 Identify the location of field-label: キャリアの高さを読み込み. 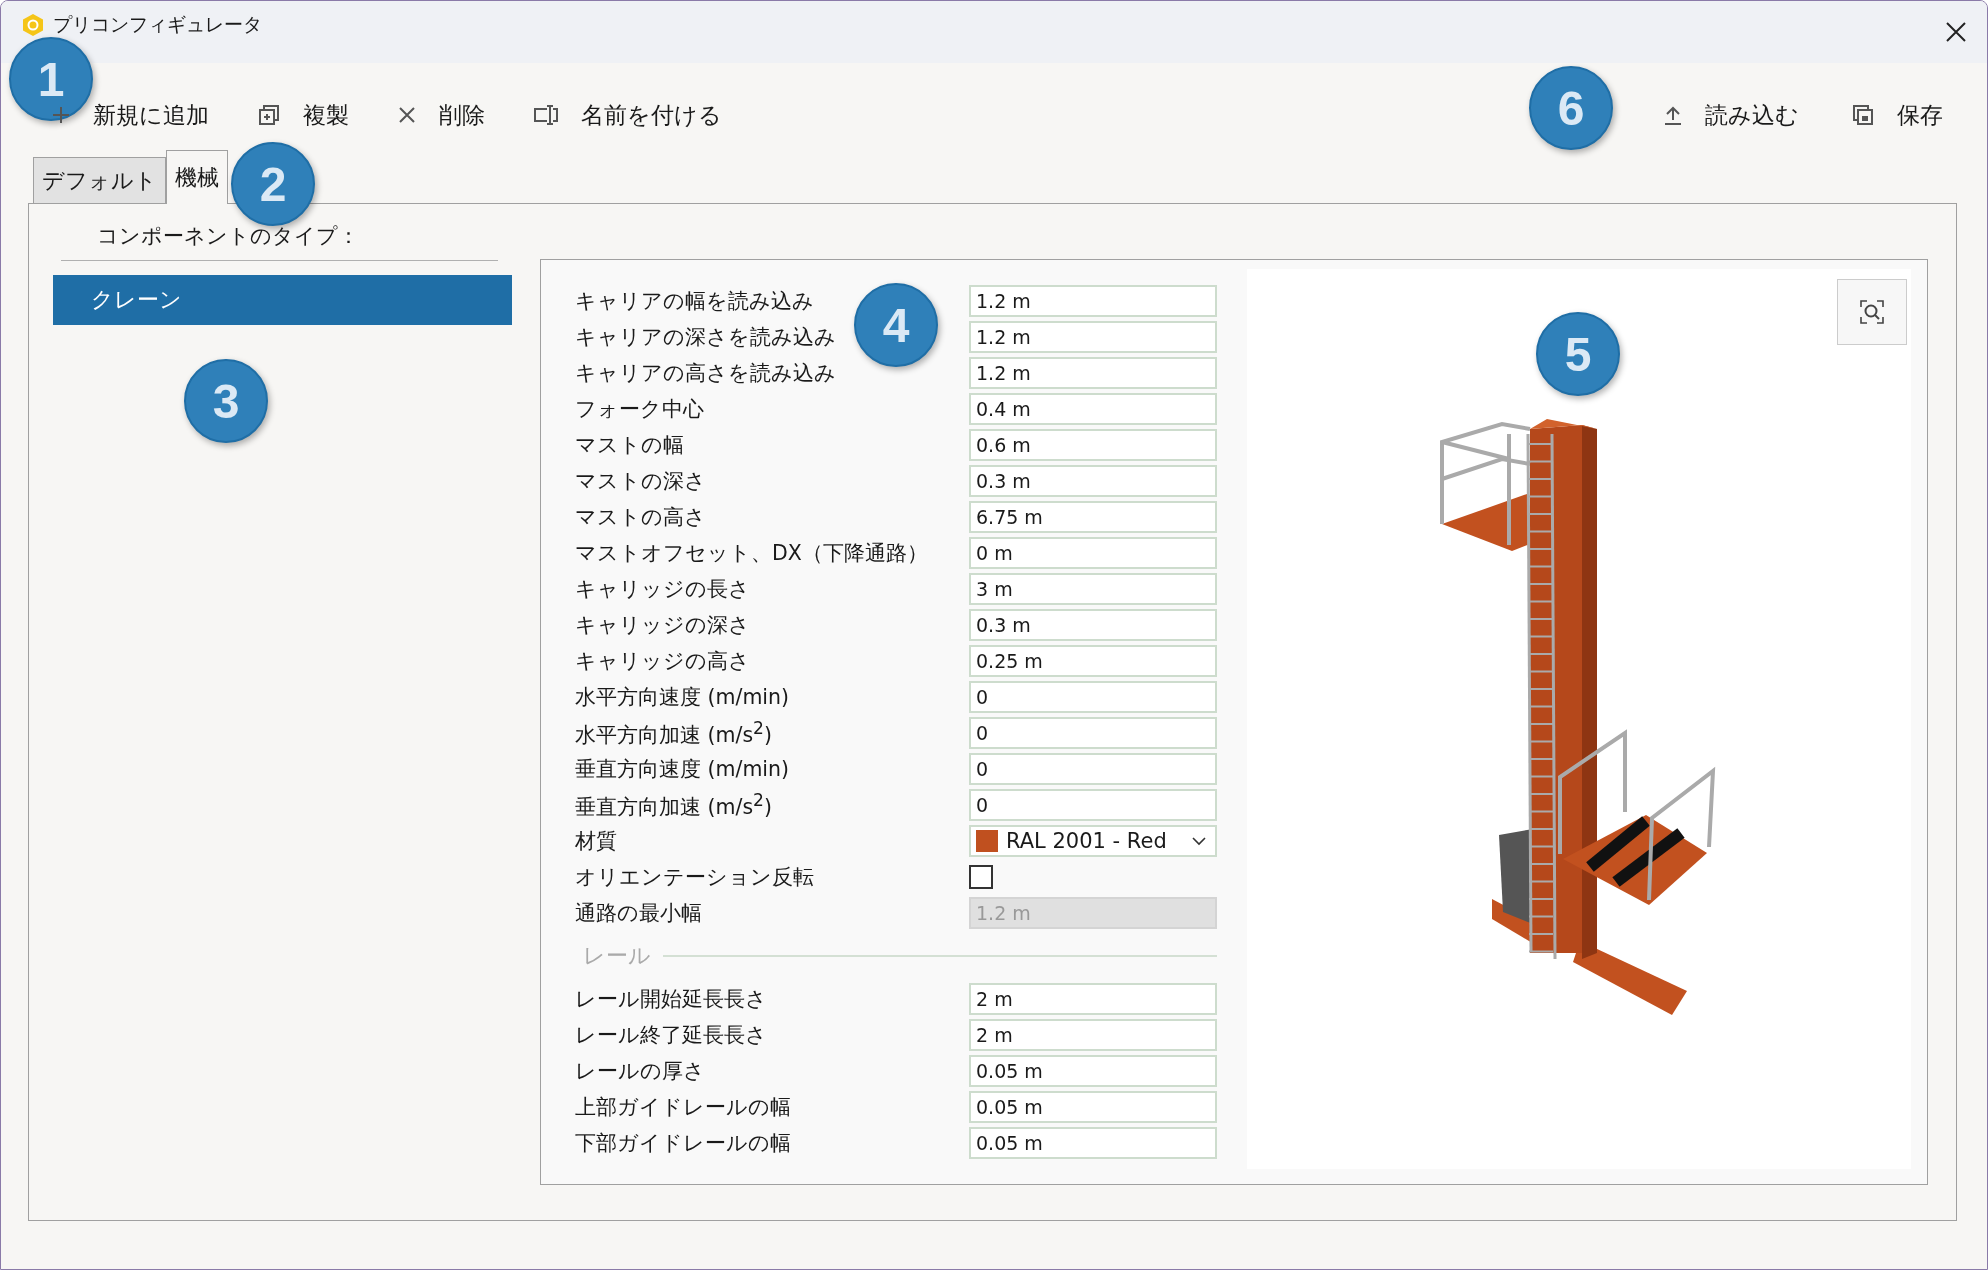
(705, 373).